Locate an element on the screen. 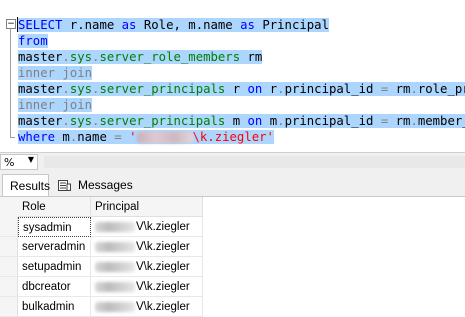  tab-results-label: Results is located at coordinates (30, 186).